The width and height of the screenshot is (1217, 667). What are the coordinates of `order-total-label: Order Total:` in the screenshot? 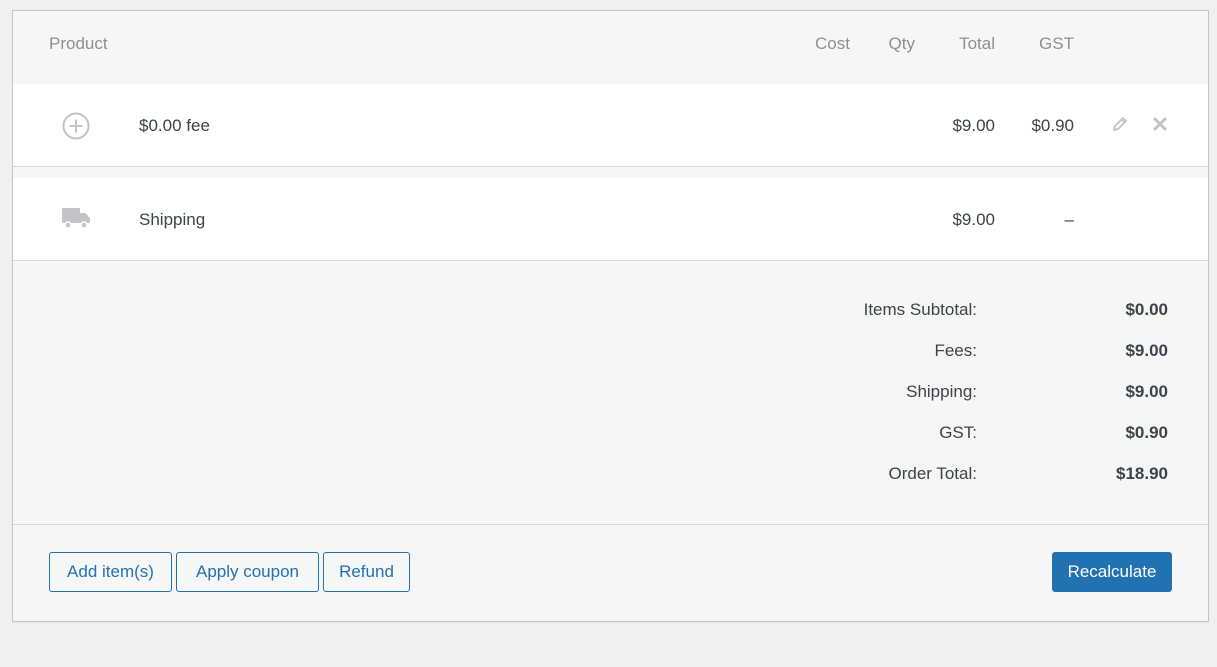 It's located at (932, 473).